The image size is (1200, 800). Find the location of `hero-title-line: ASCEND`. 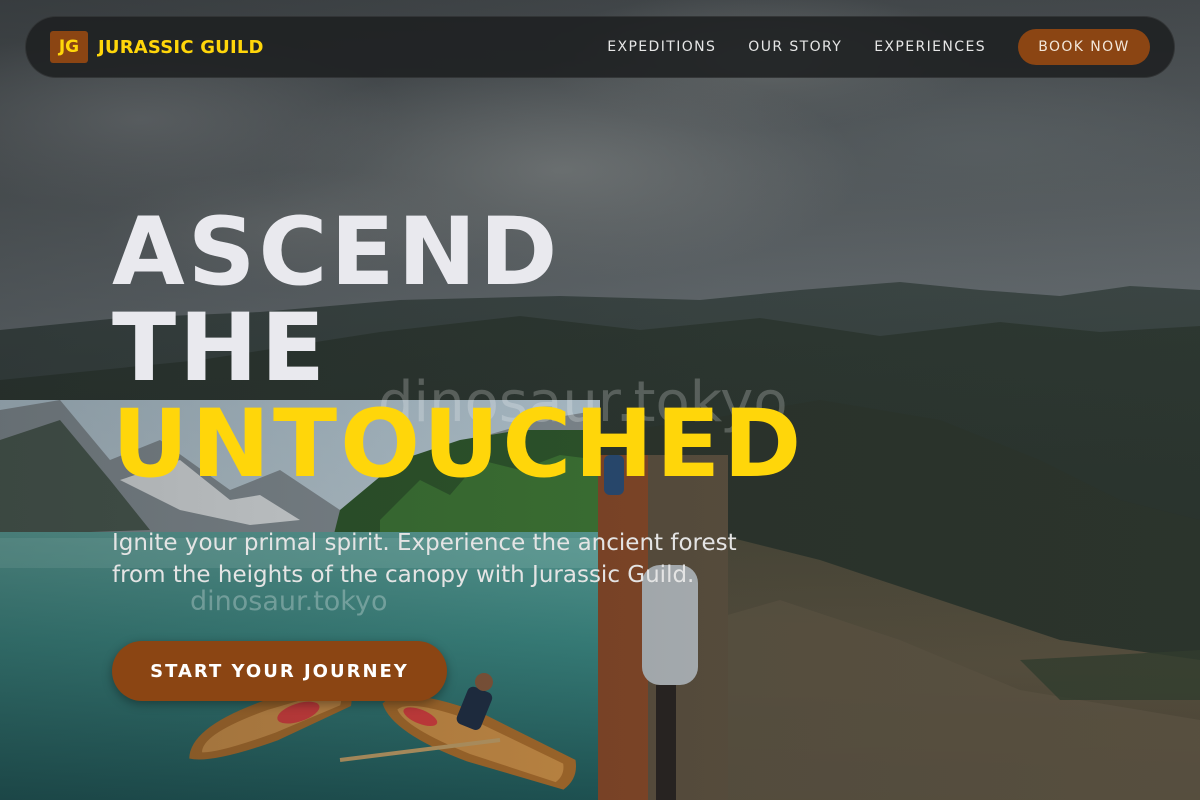

hero-title-line: ASCEND is located at coordinates (336, 252).